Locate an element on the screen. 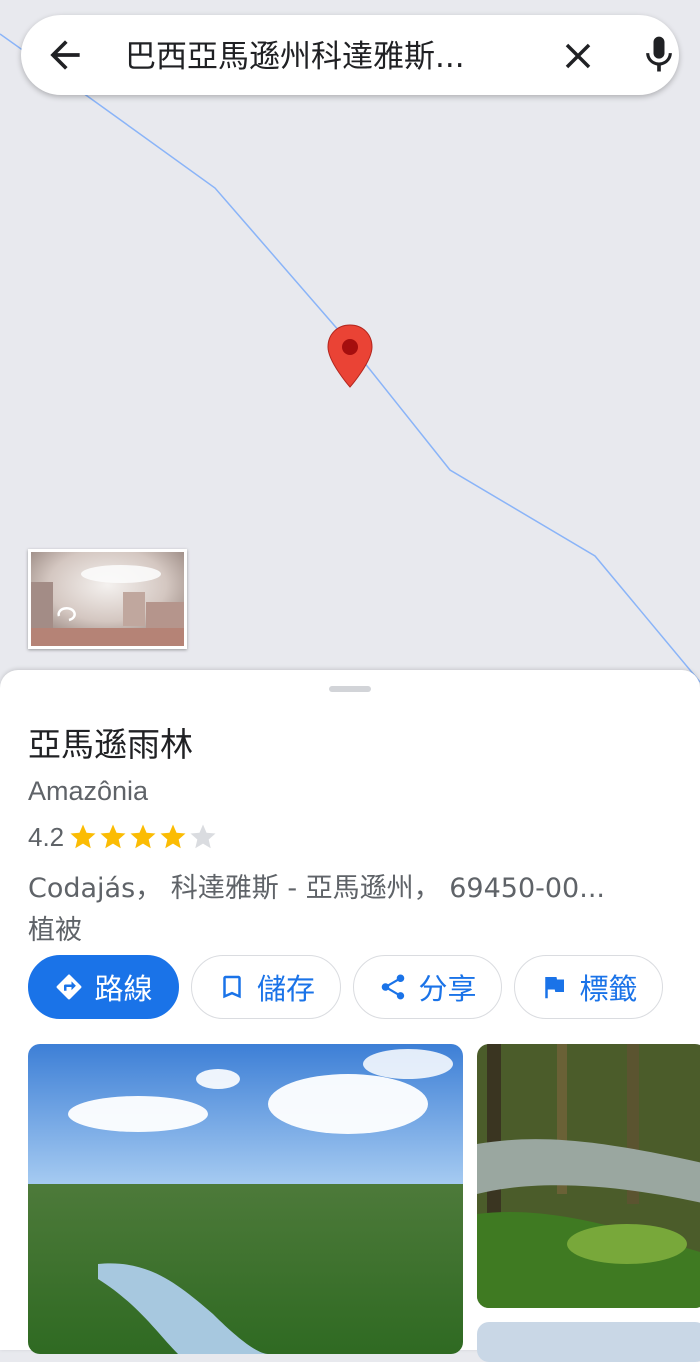 The width and height of the screenshot is (700, 1362). star-empty-icon is located at coordinates (203, 836).